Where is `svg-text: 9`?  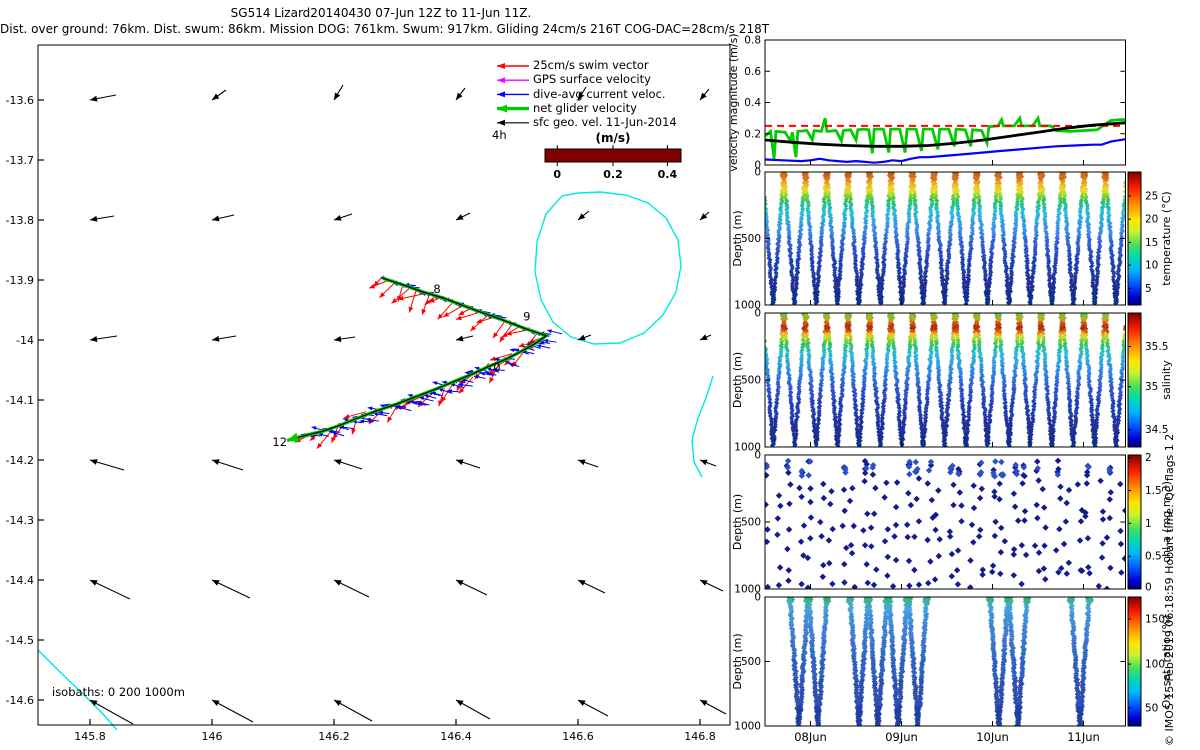
svg-text: 9 is located at coordinates (526, 317).